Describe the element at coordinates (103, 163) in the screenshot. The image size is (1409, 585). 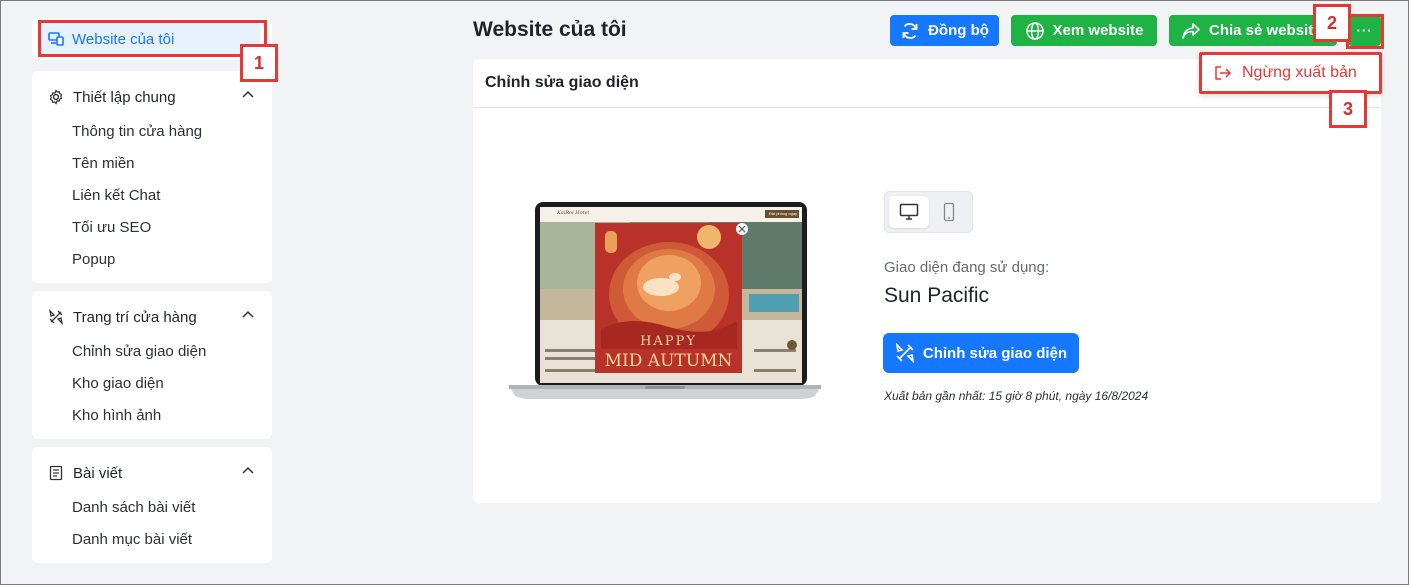
I see `sidebar-item-domain: Tên miền` at that location.